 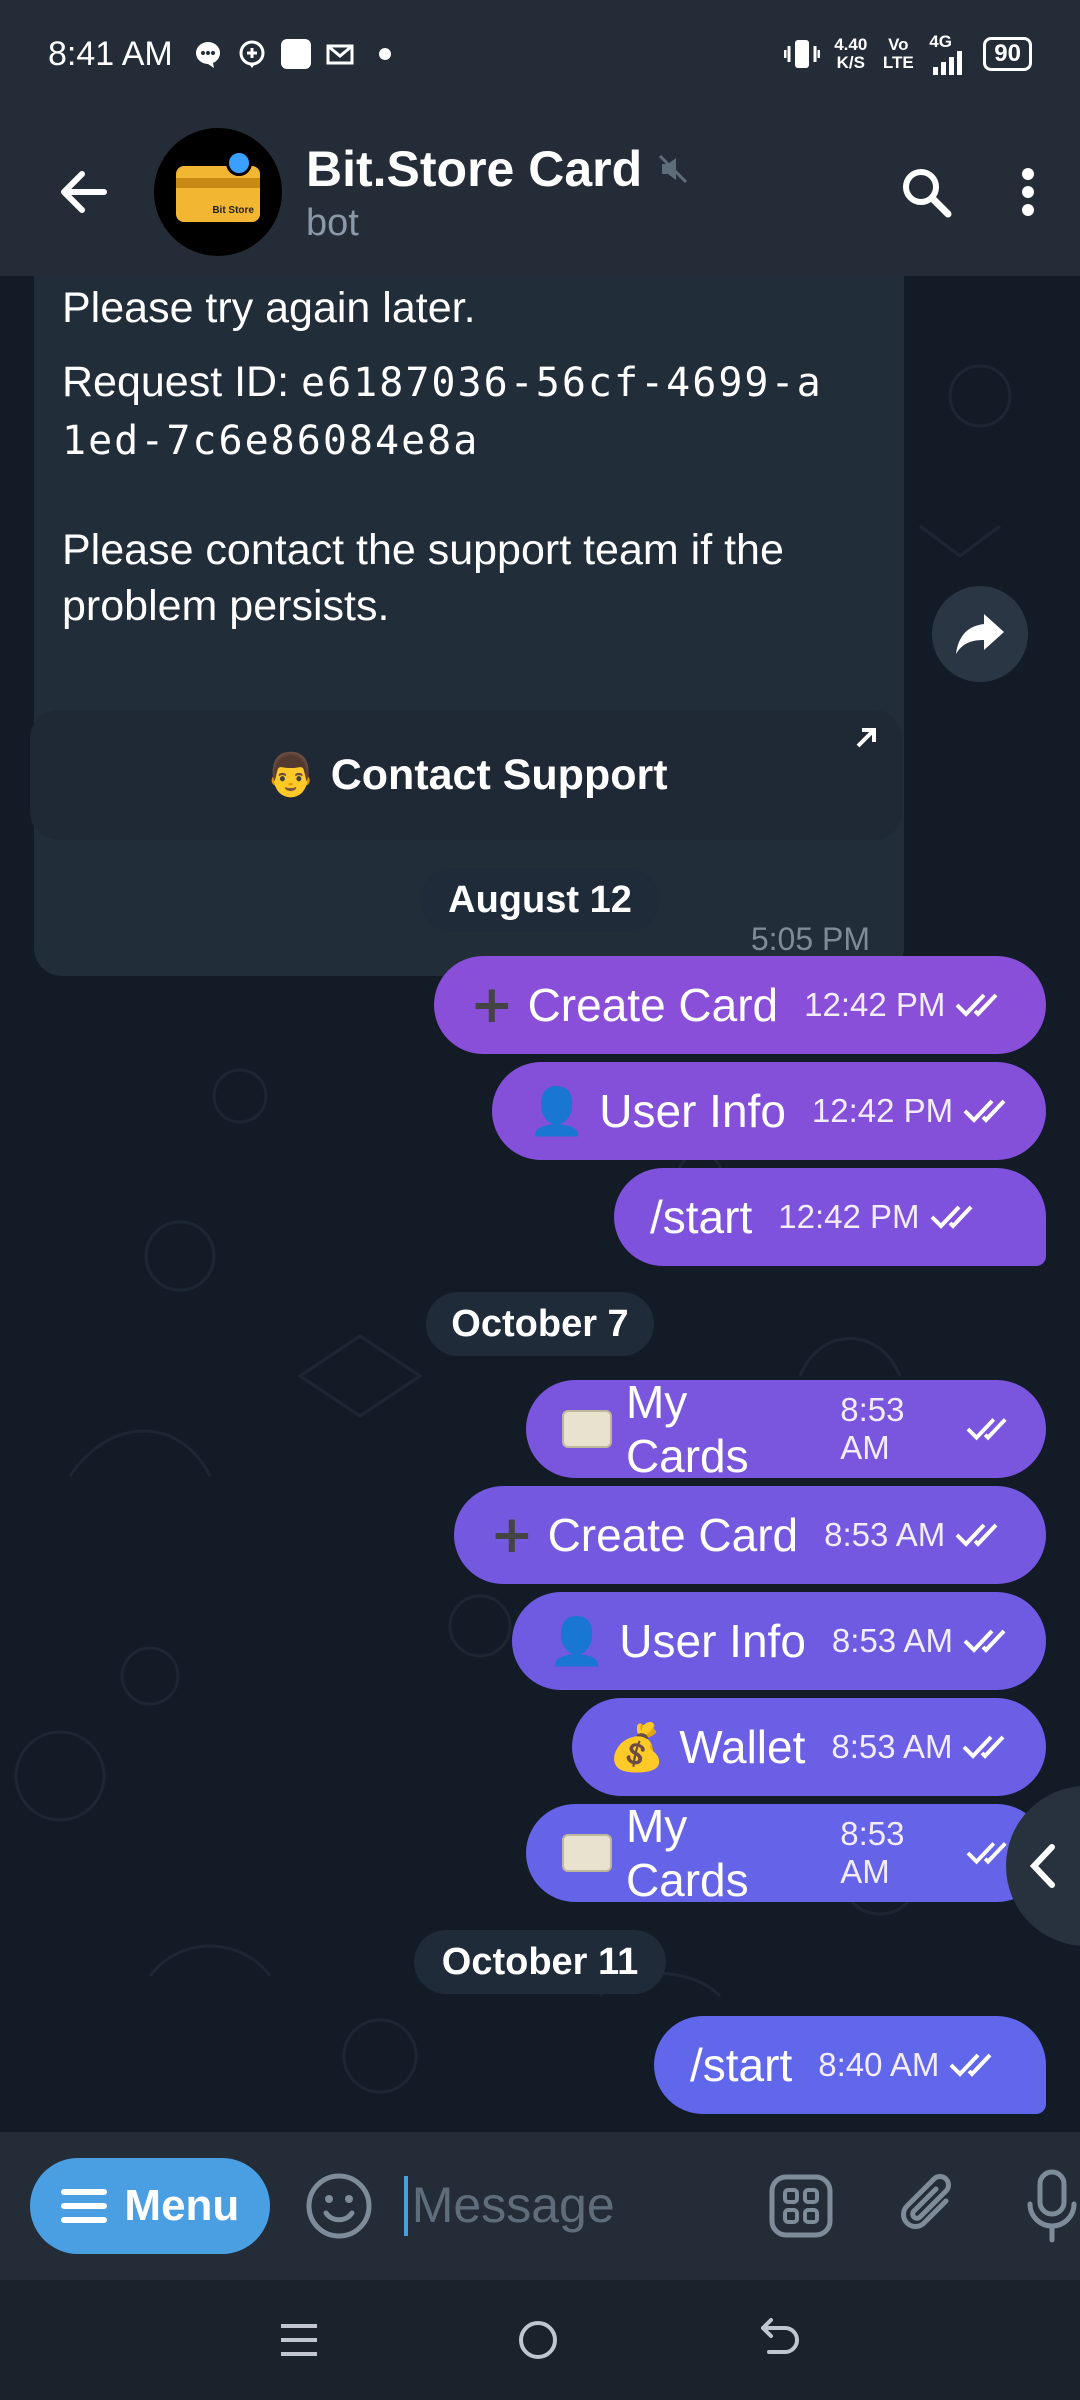 I want to click on input-controls: Message, so click(x=692, y=2206).